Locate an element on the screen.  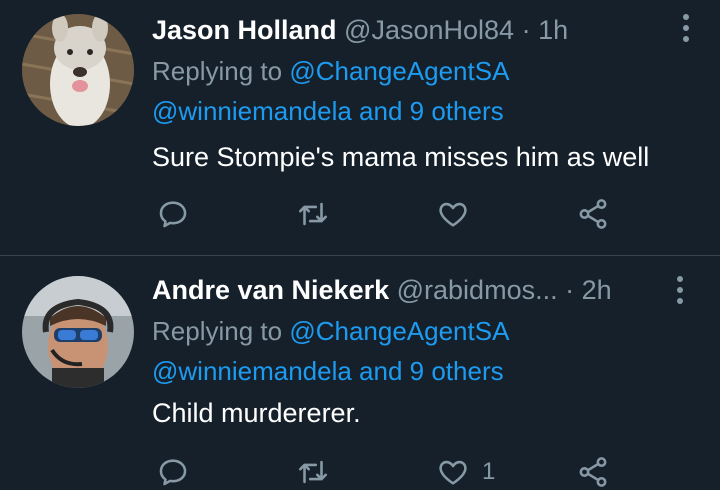
author-handle: @JasonHol84 is located at coordinates (429, 30).